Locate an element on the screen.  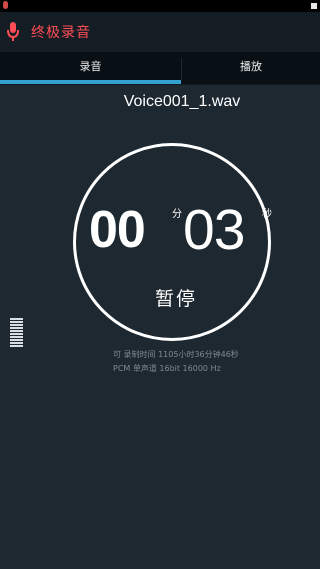
minutes-unit-label: 分 is located at coordinates (177, 214).